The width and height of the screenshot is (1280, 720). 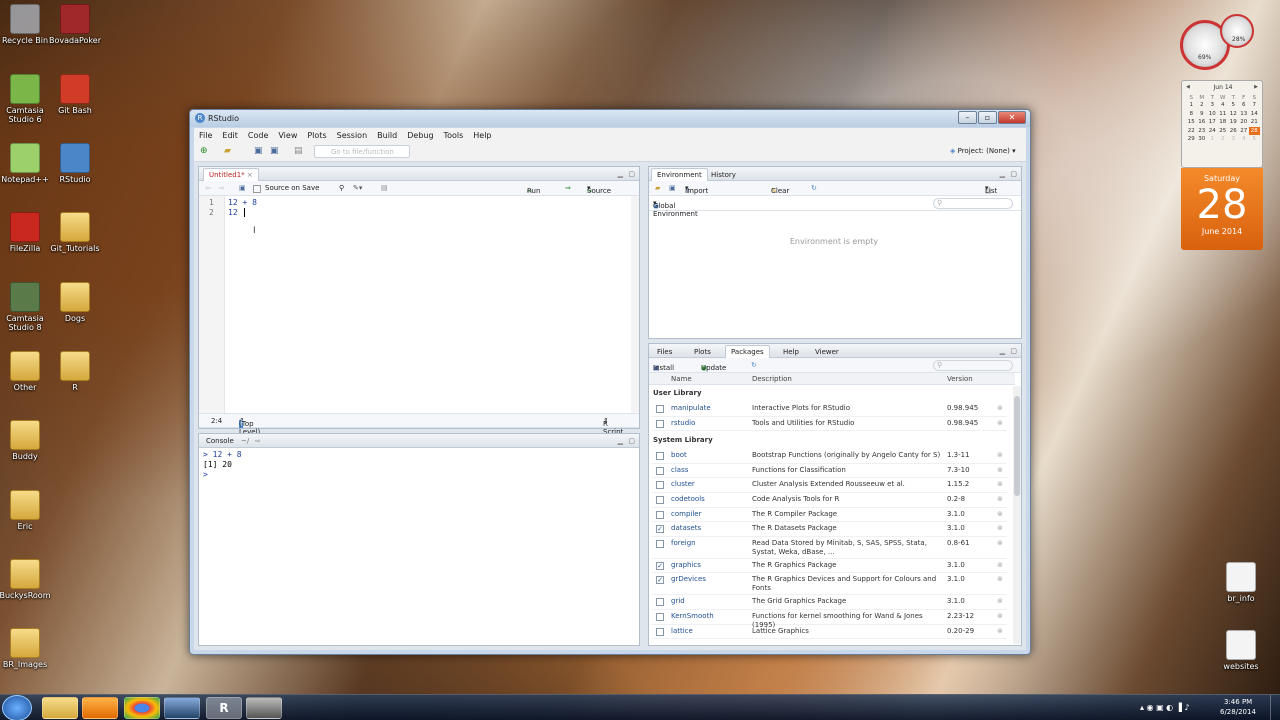 I want to click on scope-selector: f (Top Level) ⇕, so click(x=249, y=426).